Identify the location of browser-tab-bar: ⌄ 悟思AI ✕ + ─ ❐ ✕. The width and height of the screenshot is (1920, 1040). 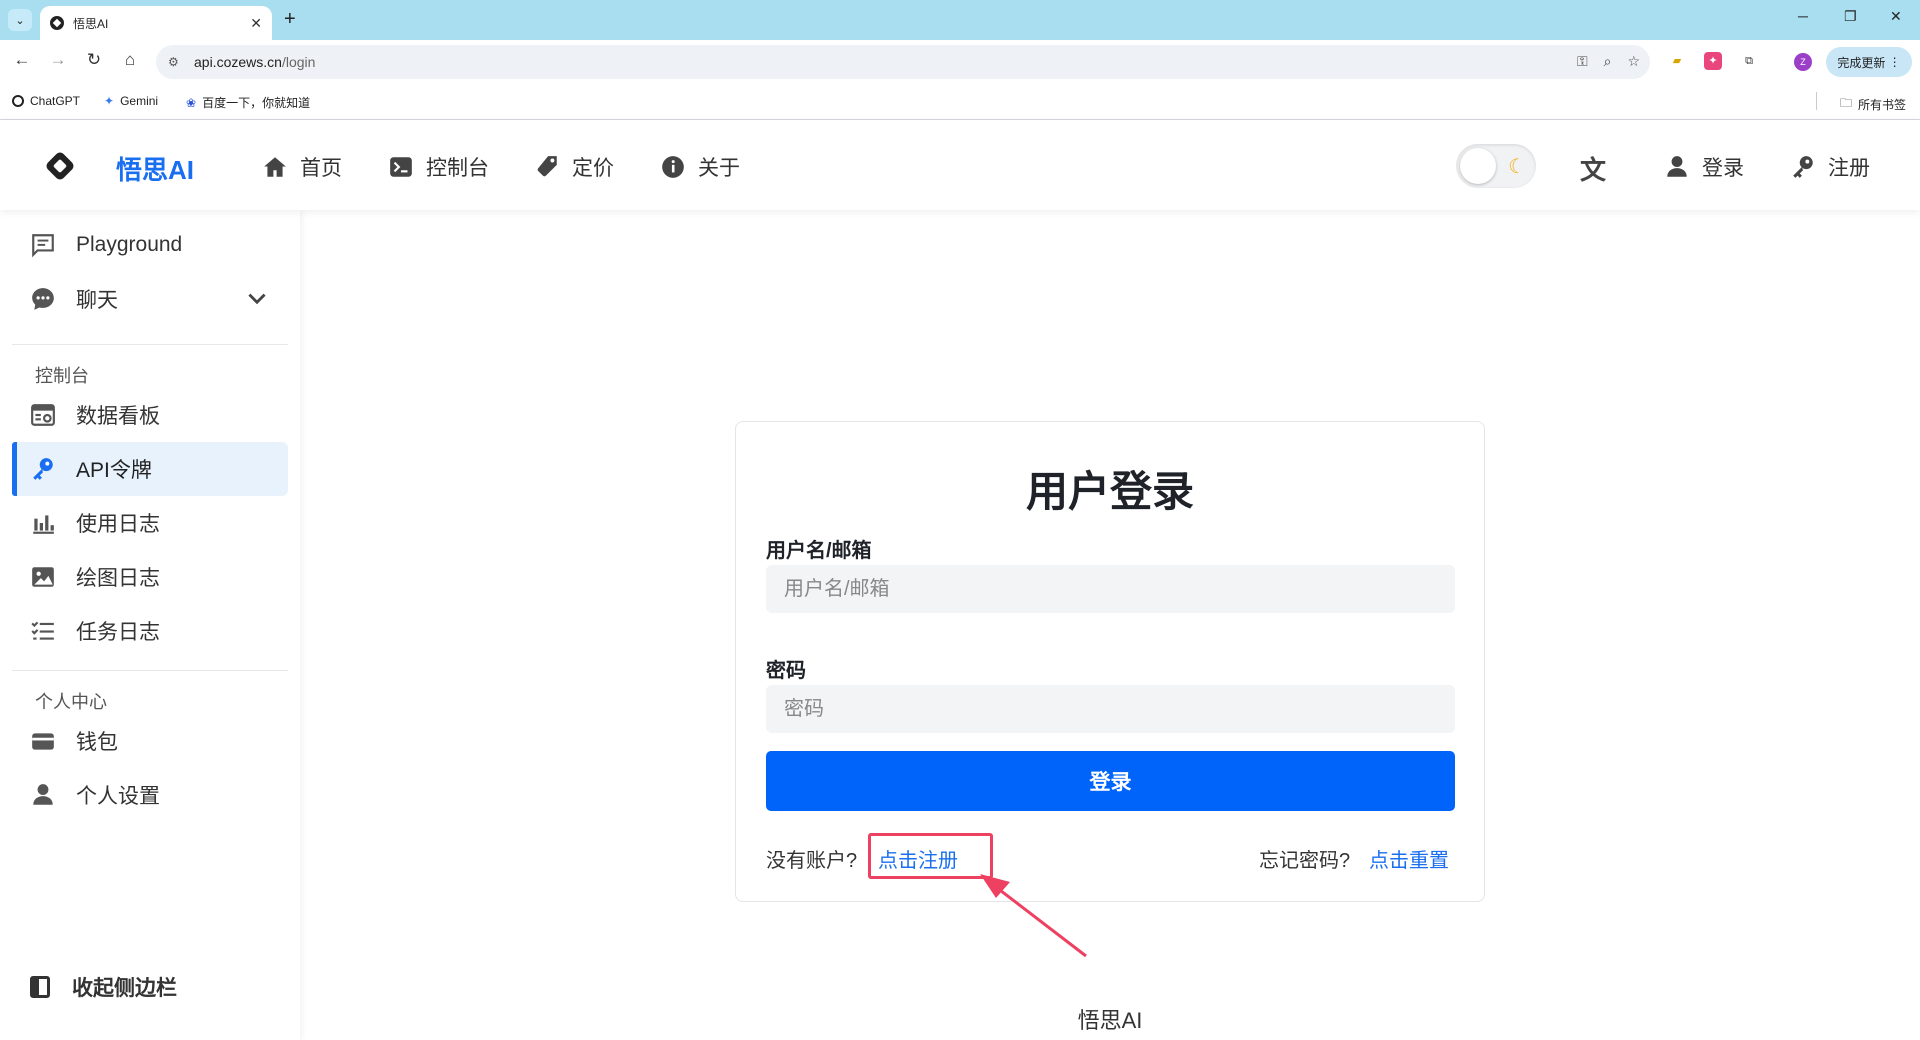
(960, 20).